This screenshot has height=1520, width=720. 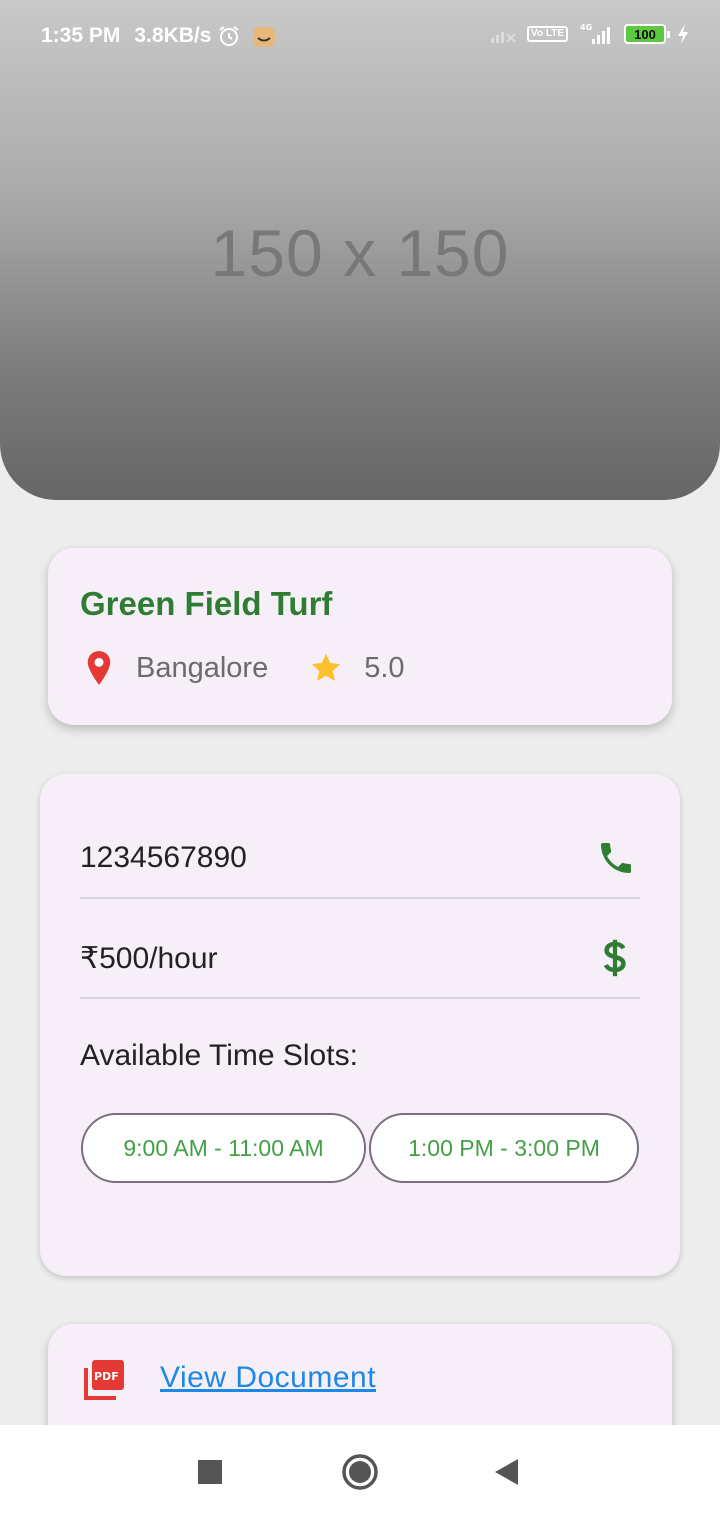 I want to click on system-navigation-bar, so click(x=360, y=1472).